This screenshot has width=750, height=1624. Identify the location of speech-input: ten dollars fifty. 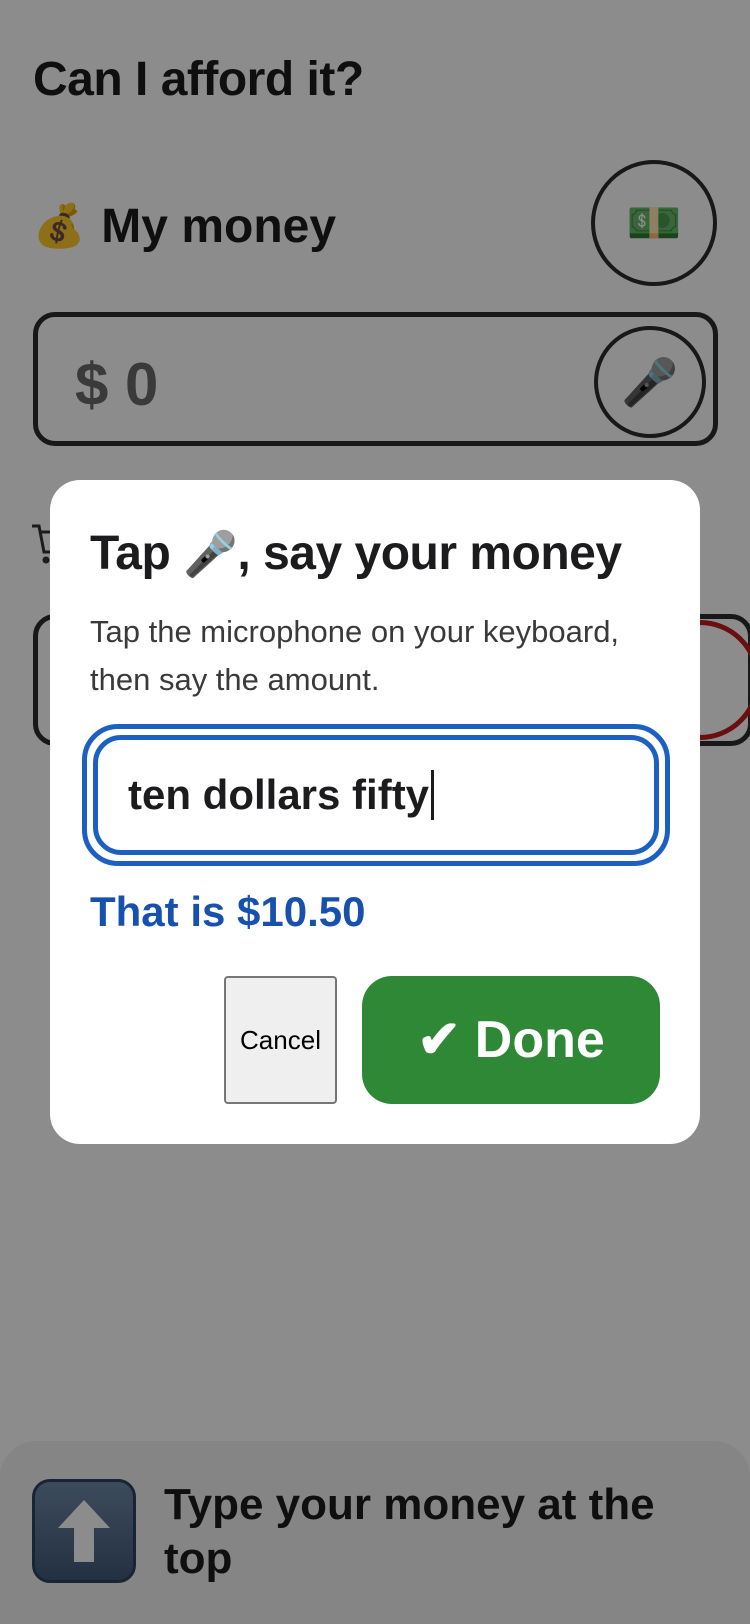
(376, 795).